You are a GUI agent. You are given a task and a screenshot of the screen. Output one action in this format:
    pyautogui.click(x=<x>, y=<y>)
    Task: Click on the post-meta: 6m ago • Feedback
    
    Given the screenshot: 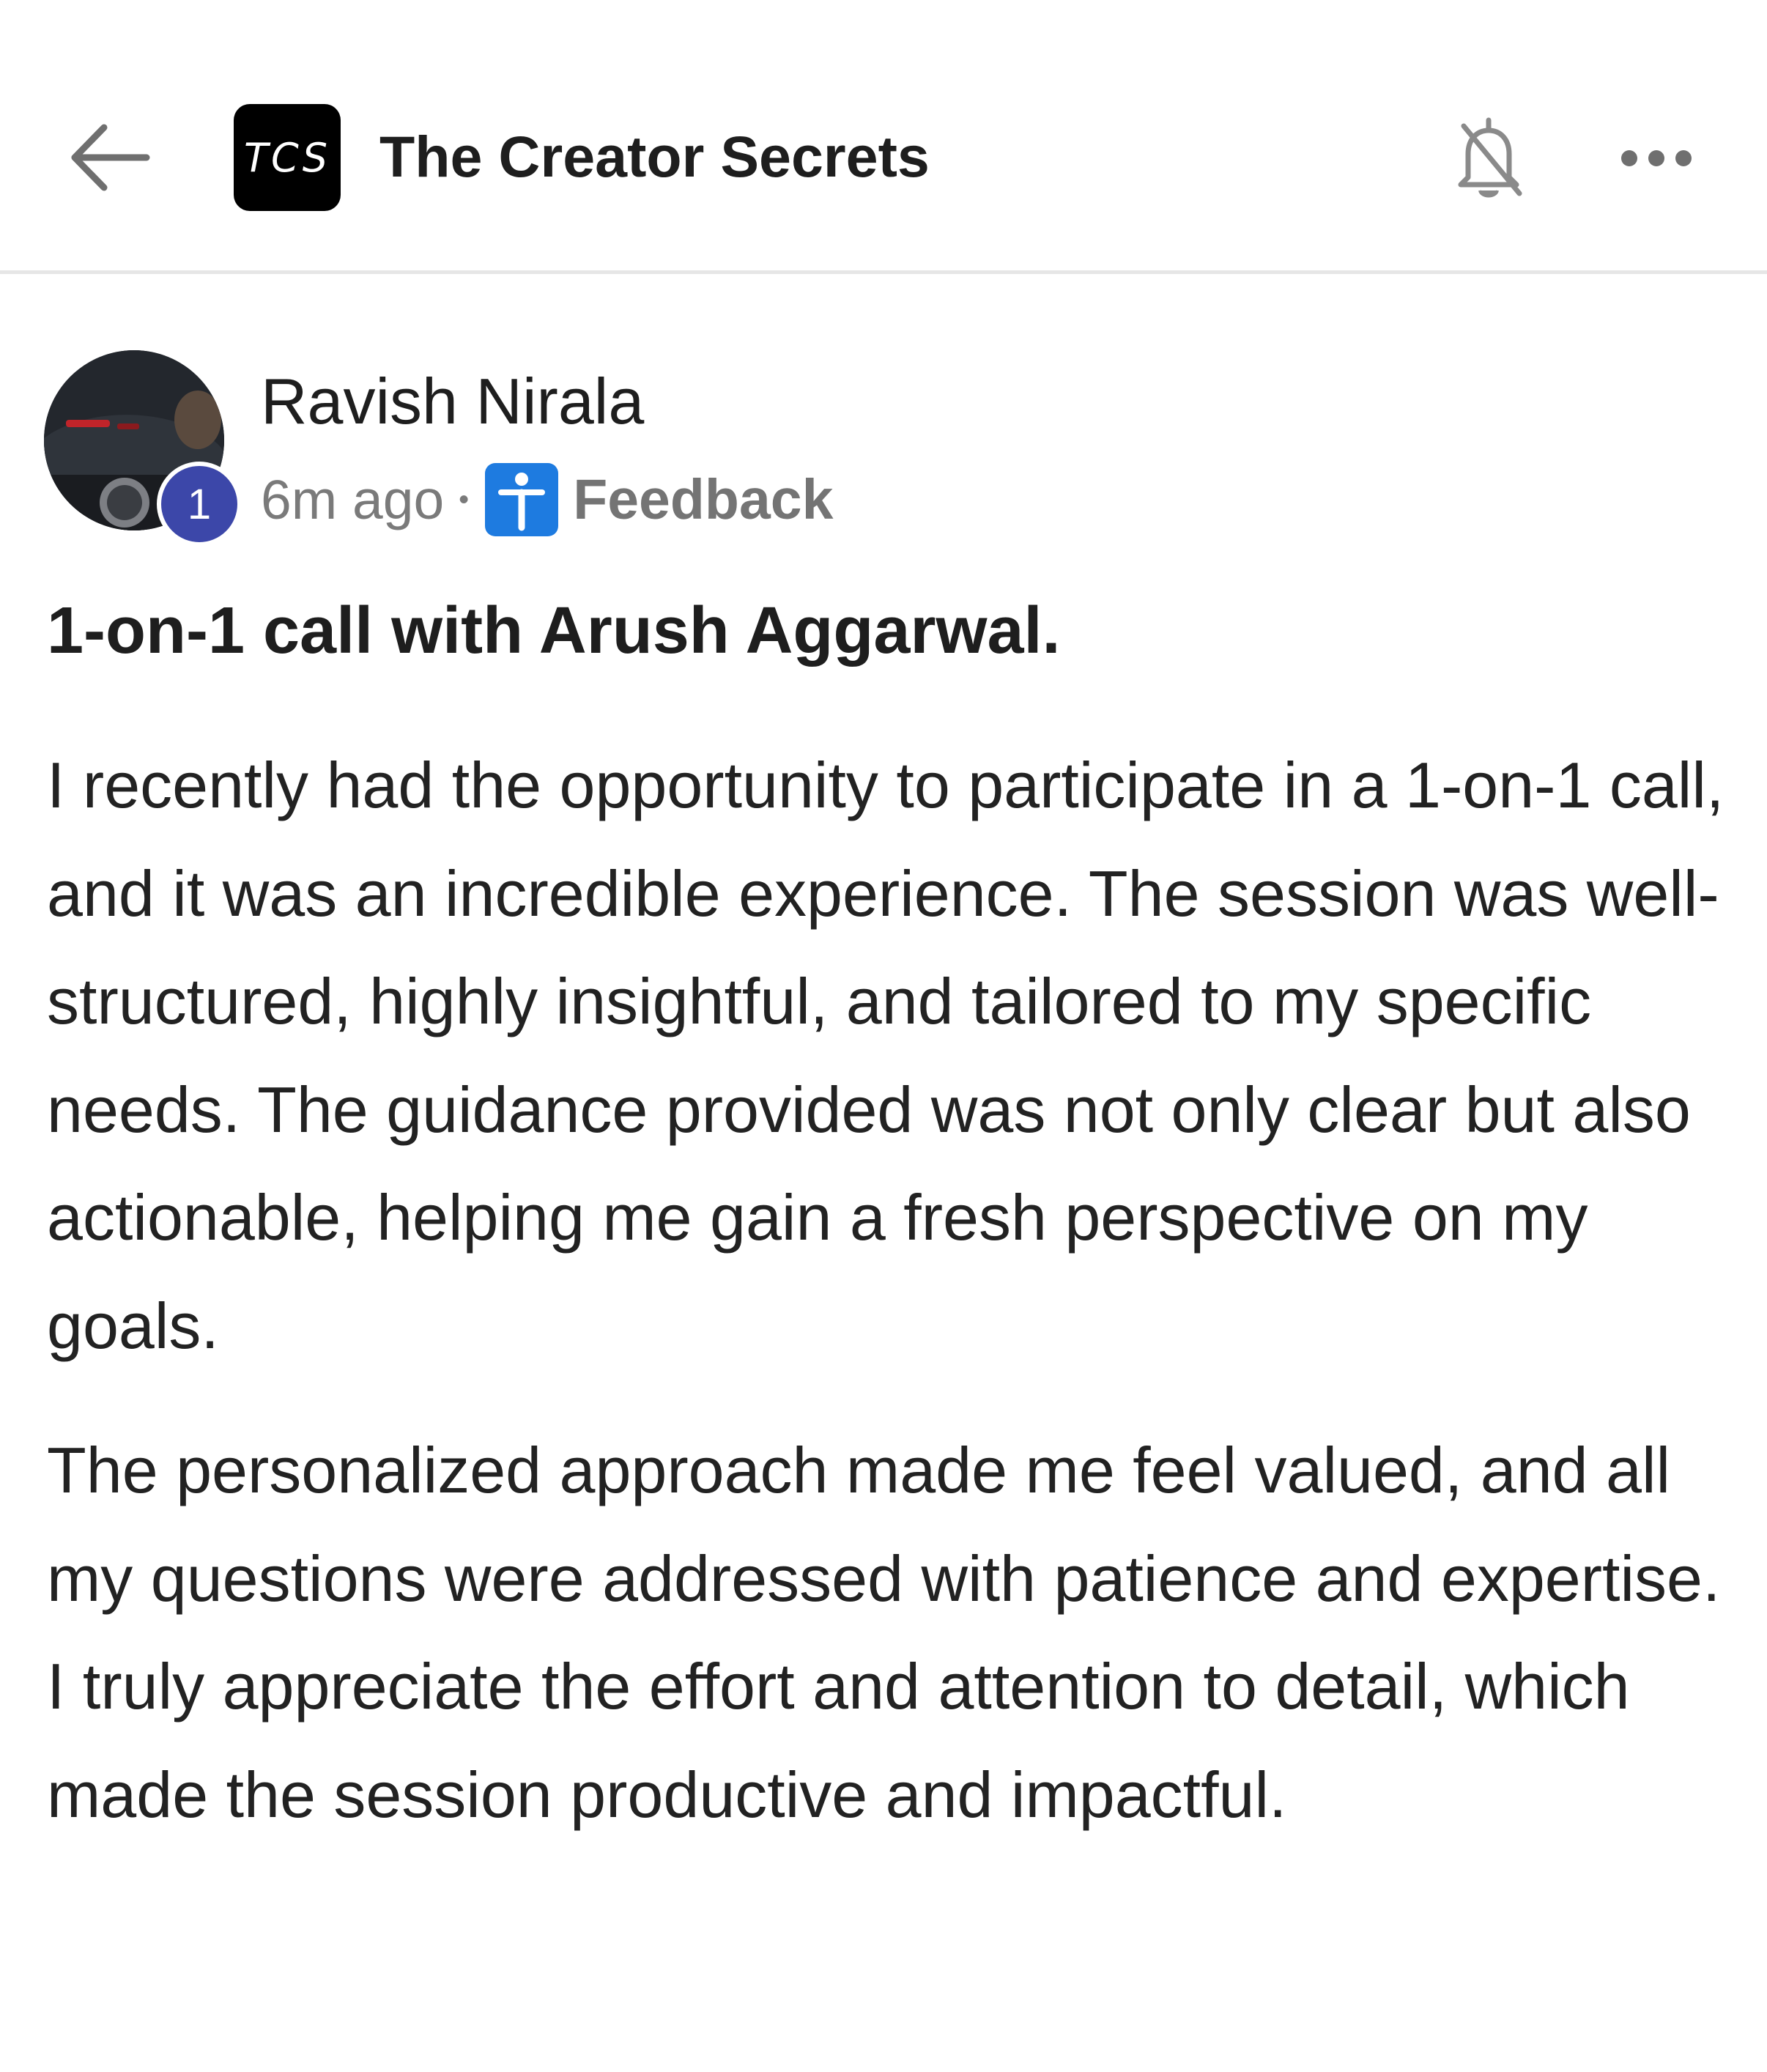 What is the action you would take?
    pyautogui.click(x=547, y=499)
    